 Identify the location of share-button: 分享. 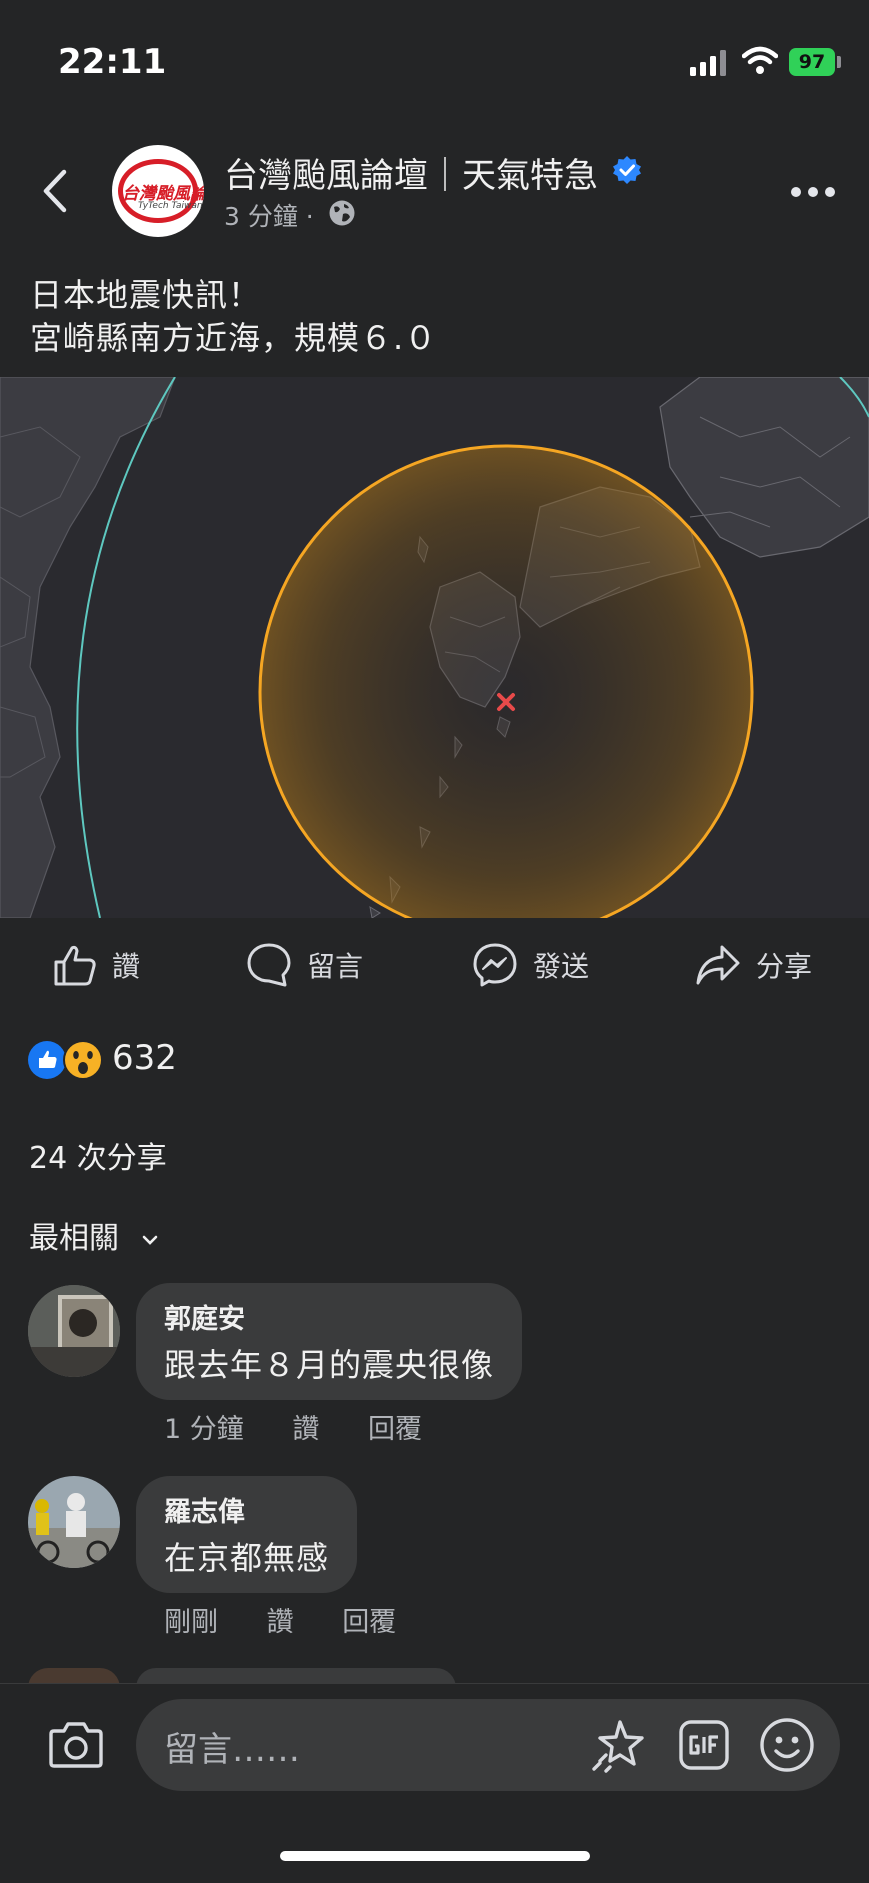
(753, 965).